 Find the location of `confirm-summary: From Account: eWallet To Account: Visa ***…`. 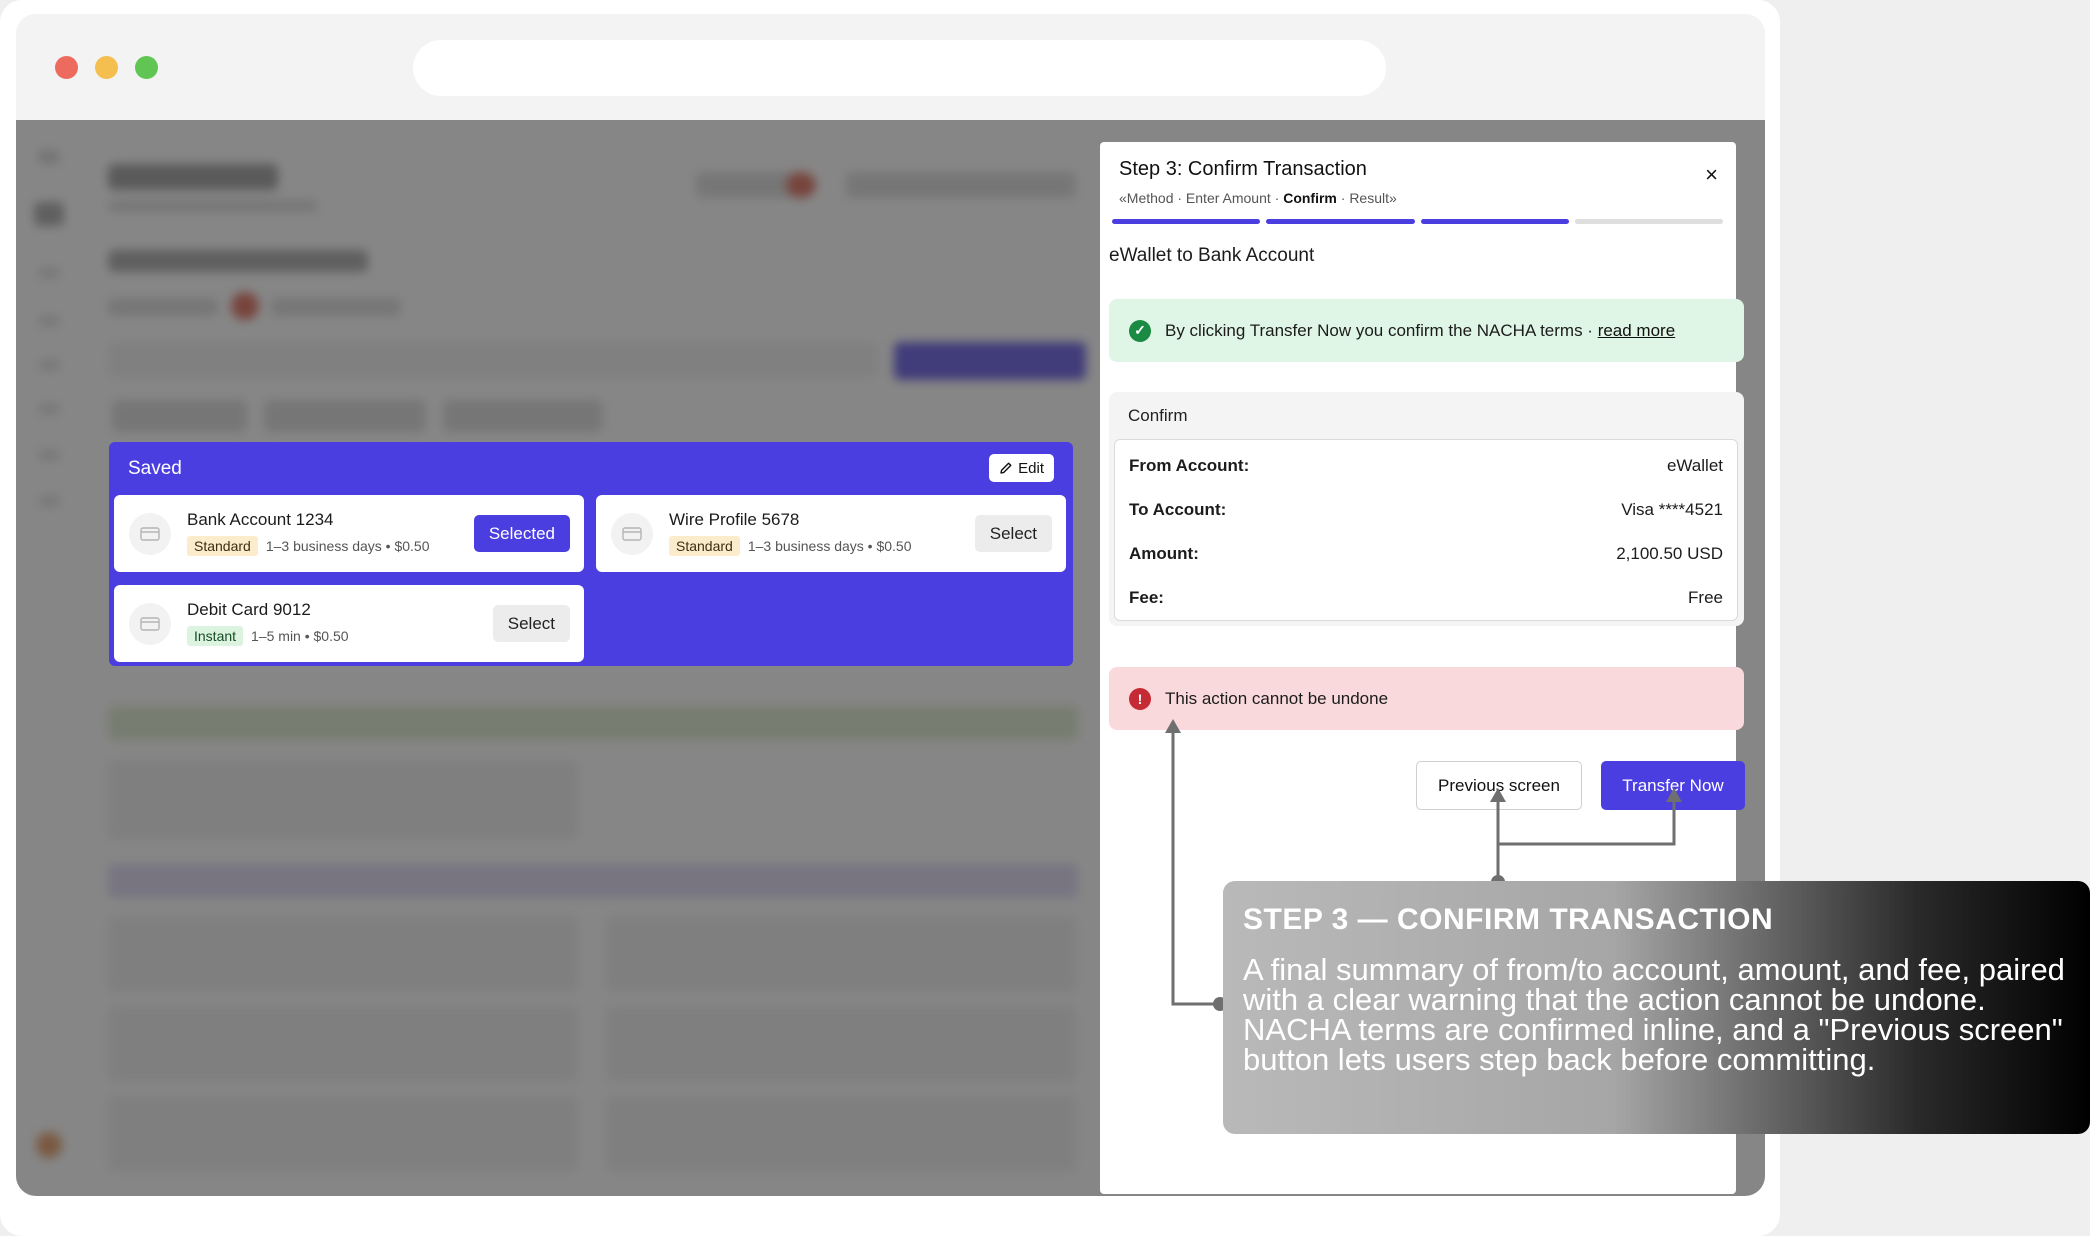

confirm-summary: From Account: eWallet To Account: Visa ***… is located at coordinates (1426, 530).